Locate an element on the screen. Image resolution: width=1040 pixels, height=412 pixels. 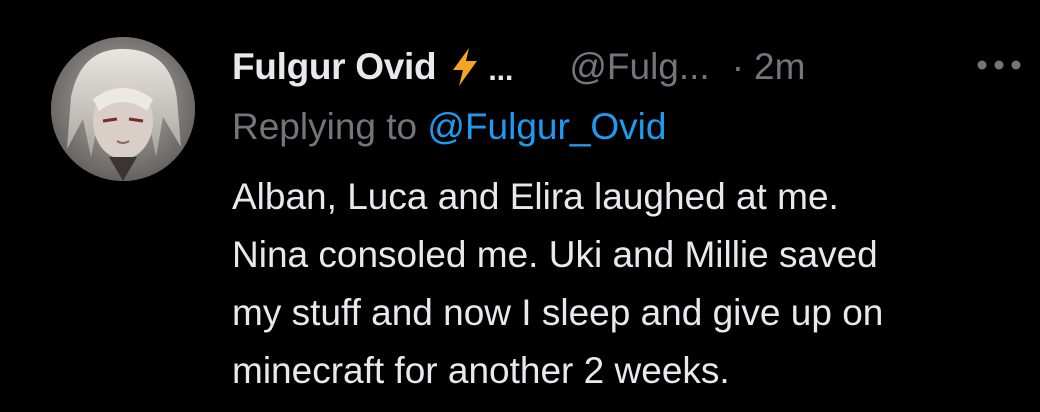
reply-prefix: Replying to is located at coordinates (330, 126).